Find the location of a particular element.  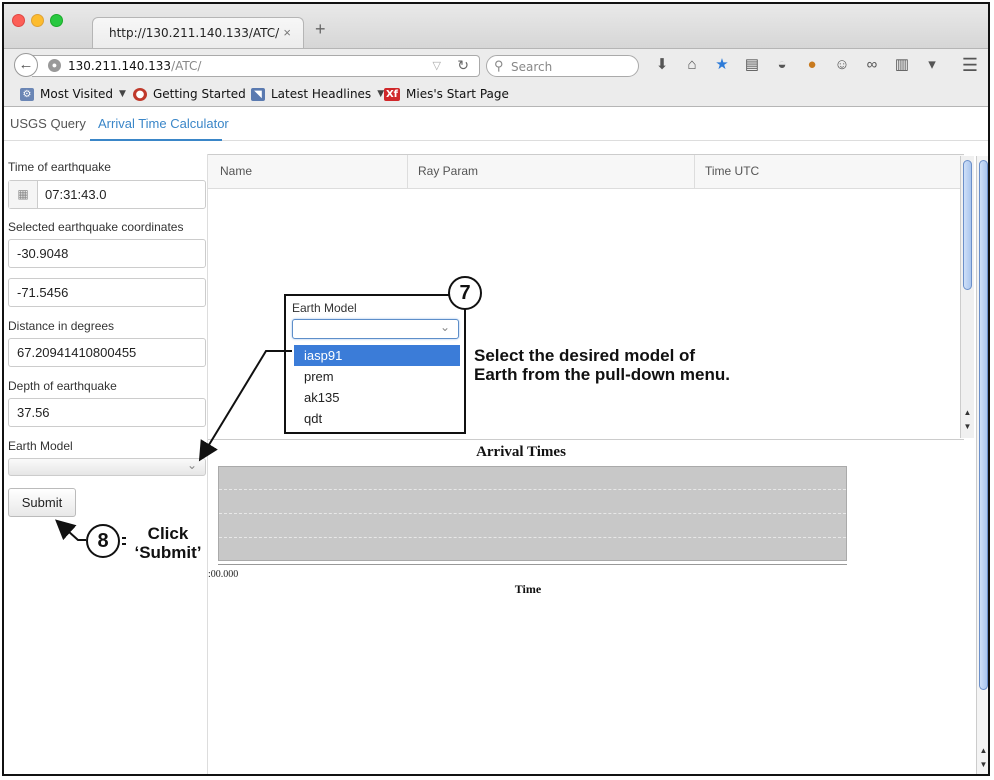

dash-mark is located at coordinates (124, 541).